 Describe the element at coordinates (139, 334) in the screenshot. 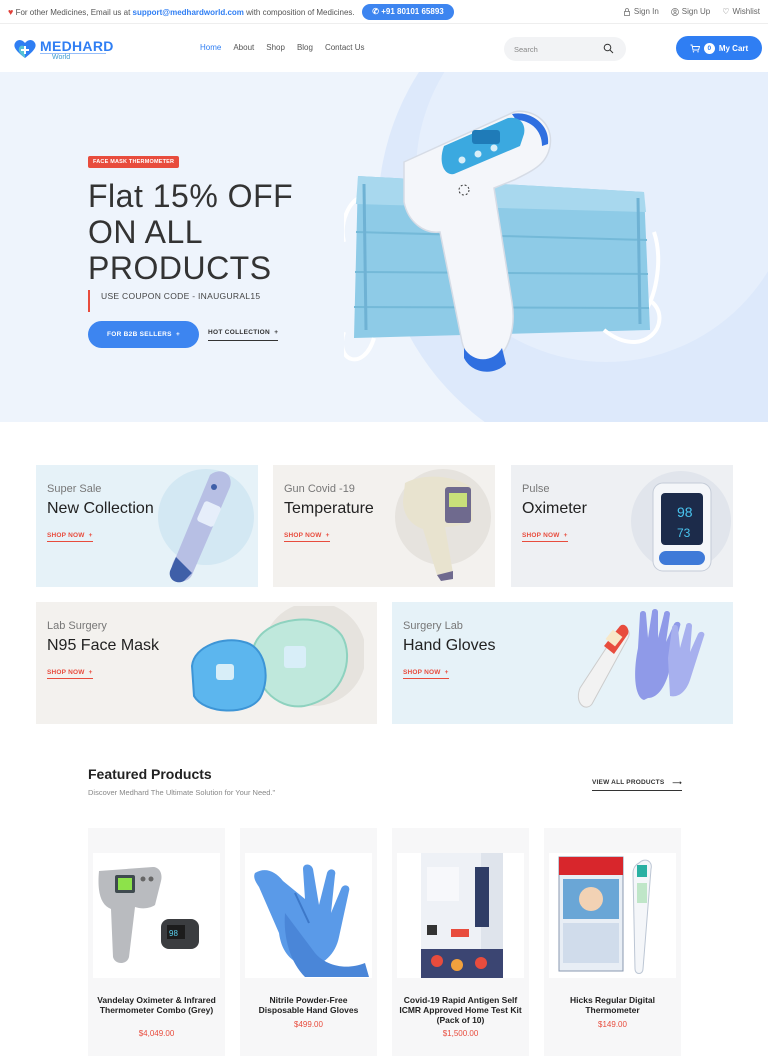

I see `b2b-label: FOR B2B SELLERS` at that location.